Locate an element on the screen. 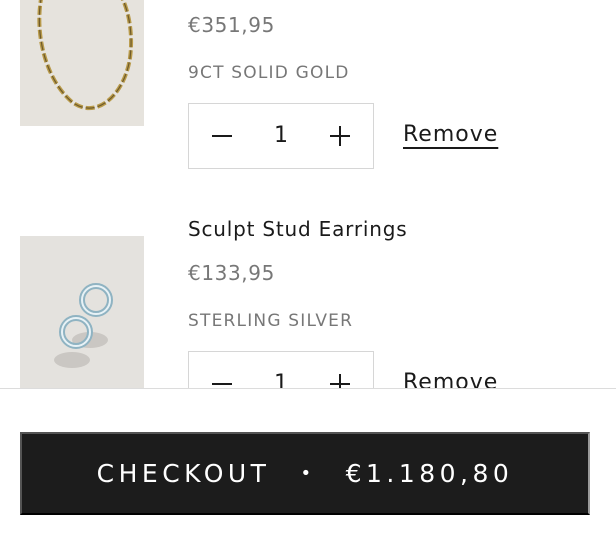  item-variant: STERLING SILVER is located at coordinates (271, 321).